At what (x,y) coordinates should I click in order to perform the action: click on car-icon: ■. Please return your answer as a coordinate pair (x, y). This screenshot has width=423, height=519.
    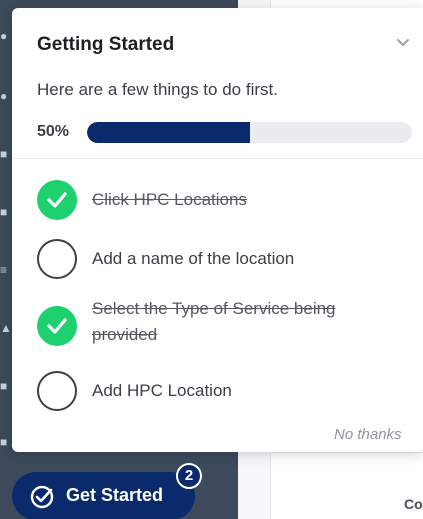
    Looking at the image, I should click on (6, 212).